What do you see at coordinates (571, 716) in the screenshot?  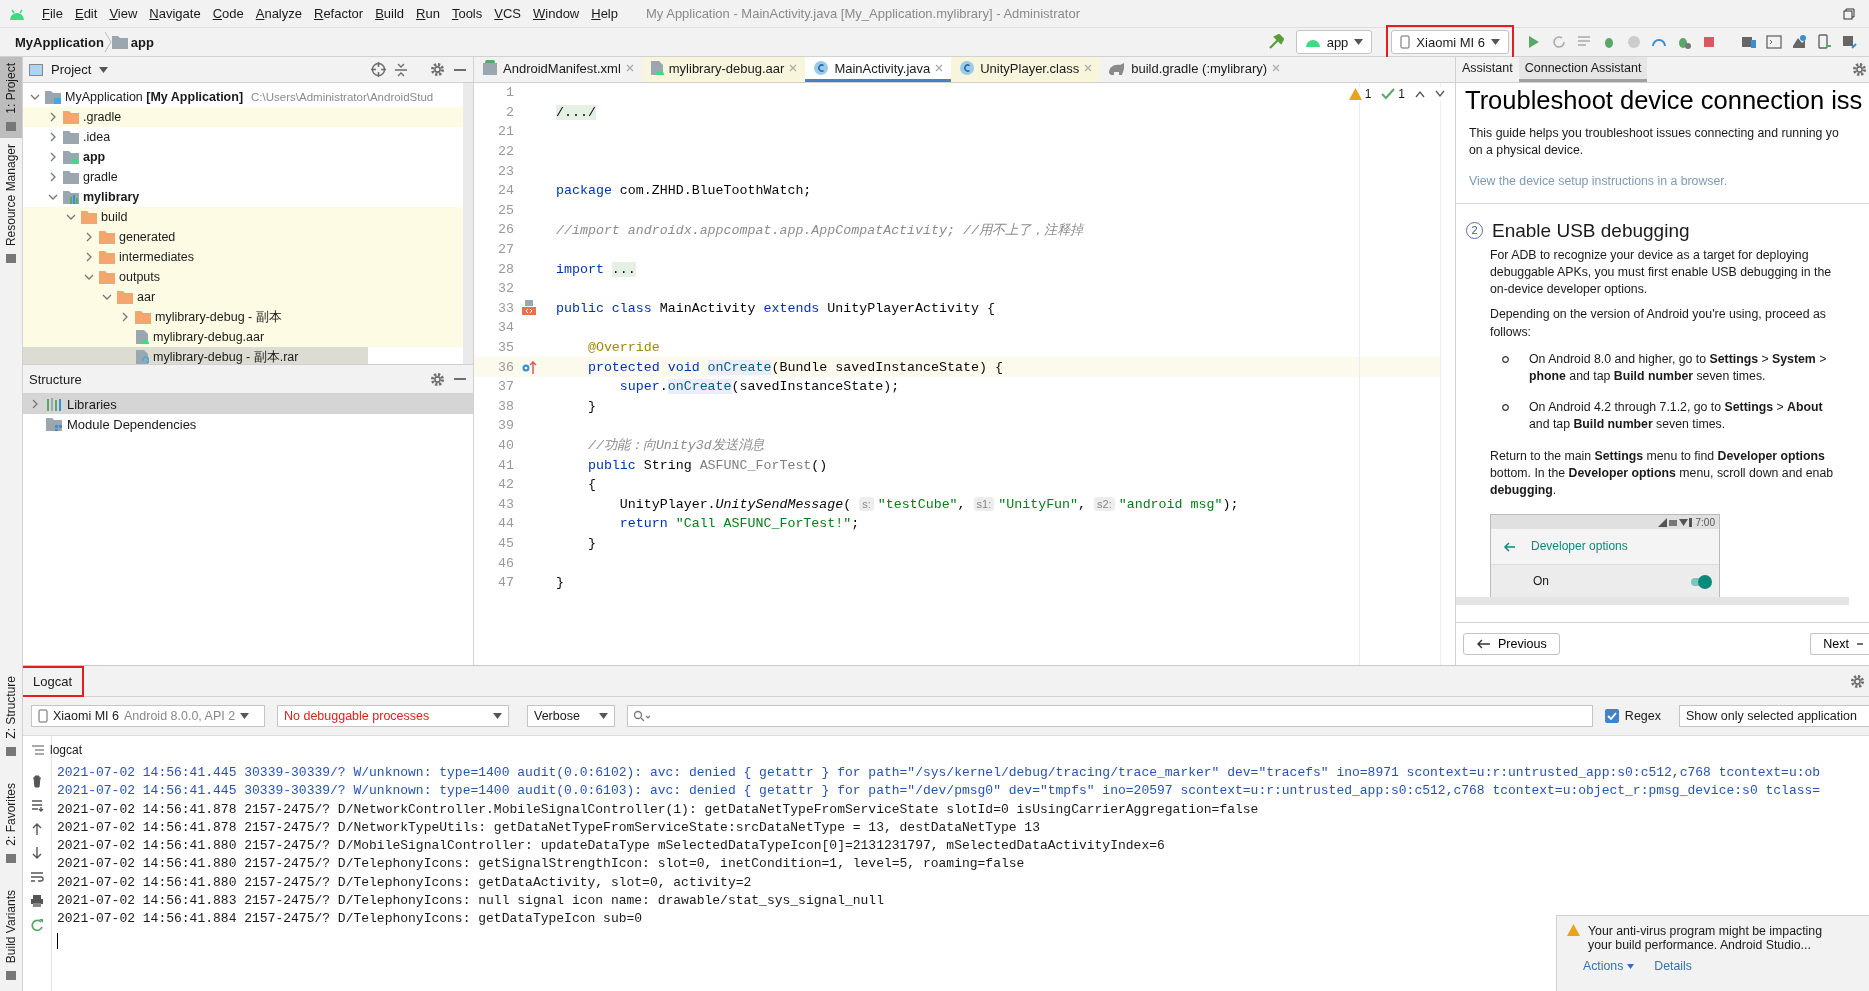 I see `log-level-dropdown: Verbose` at bounding box center [571, 716].